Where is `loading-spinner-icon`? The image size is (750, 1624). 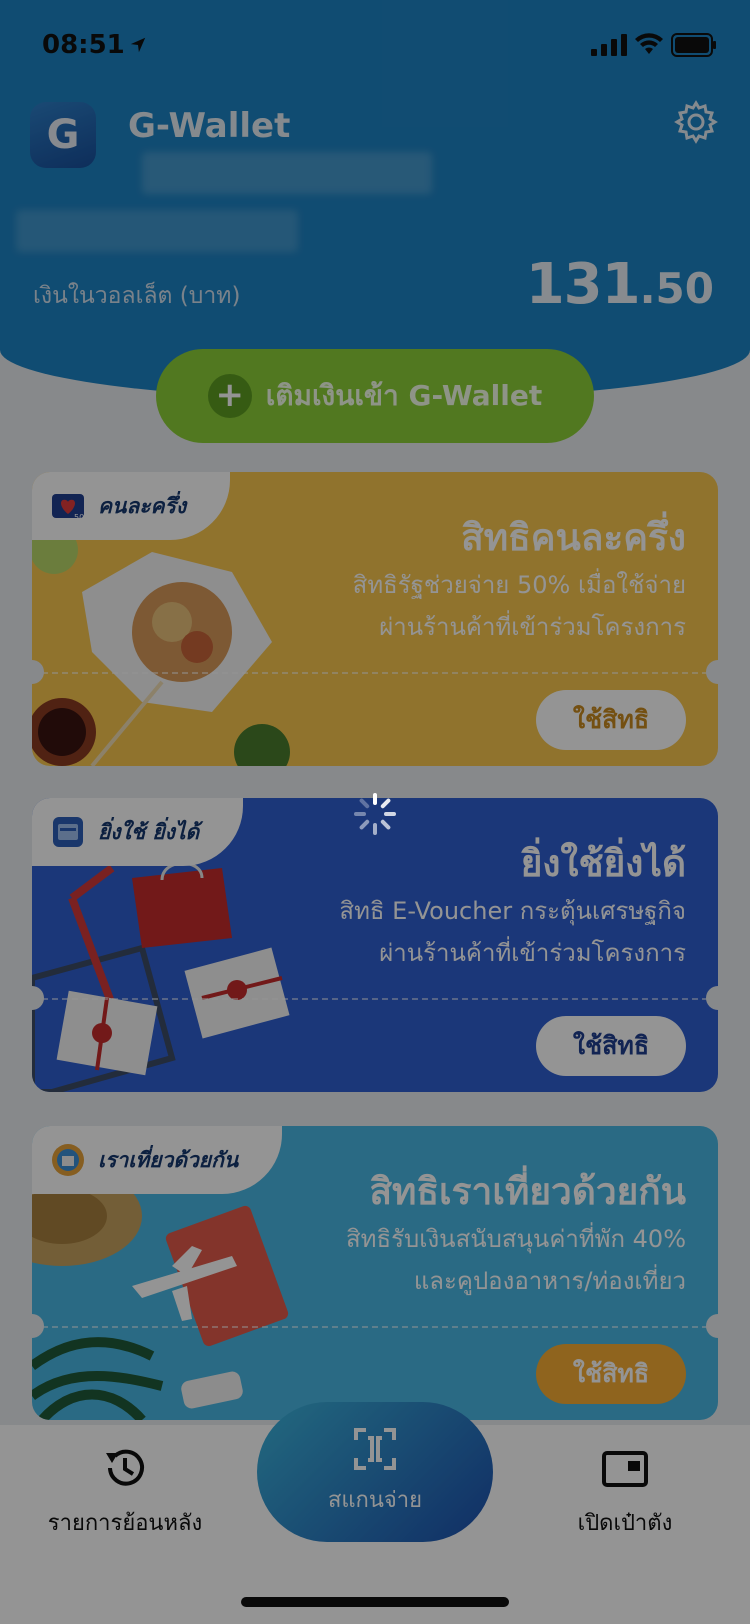 loading-spinner-icon is located at coordinates (375, 814).